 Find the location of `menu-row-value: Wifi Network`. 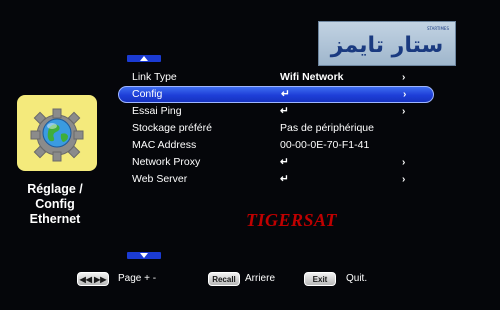

menu-row-value: Wifi Network is located at coordinates (312, 77).